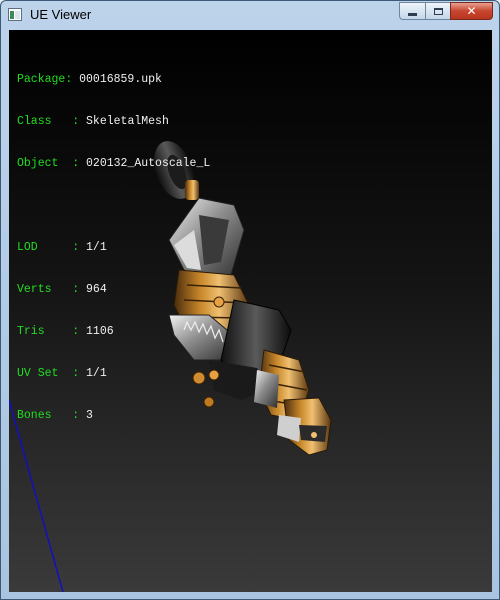  What do you see at coordinates (34, 415) in the screenshot?
I see `bones-label: Bones` at bounding box center [34, 415].